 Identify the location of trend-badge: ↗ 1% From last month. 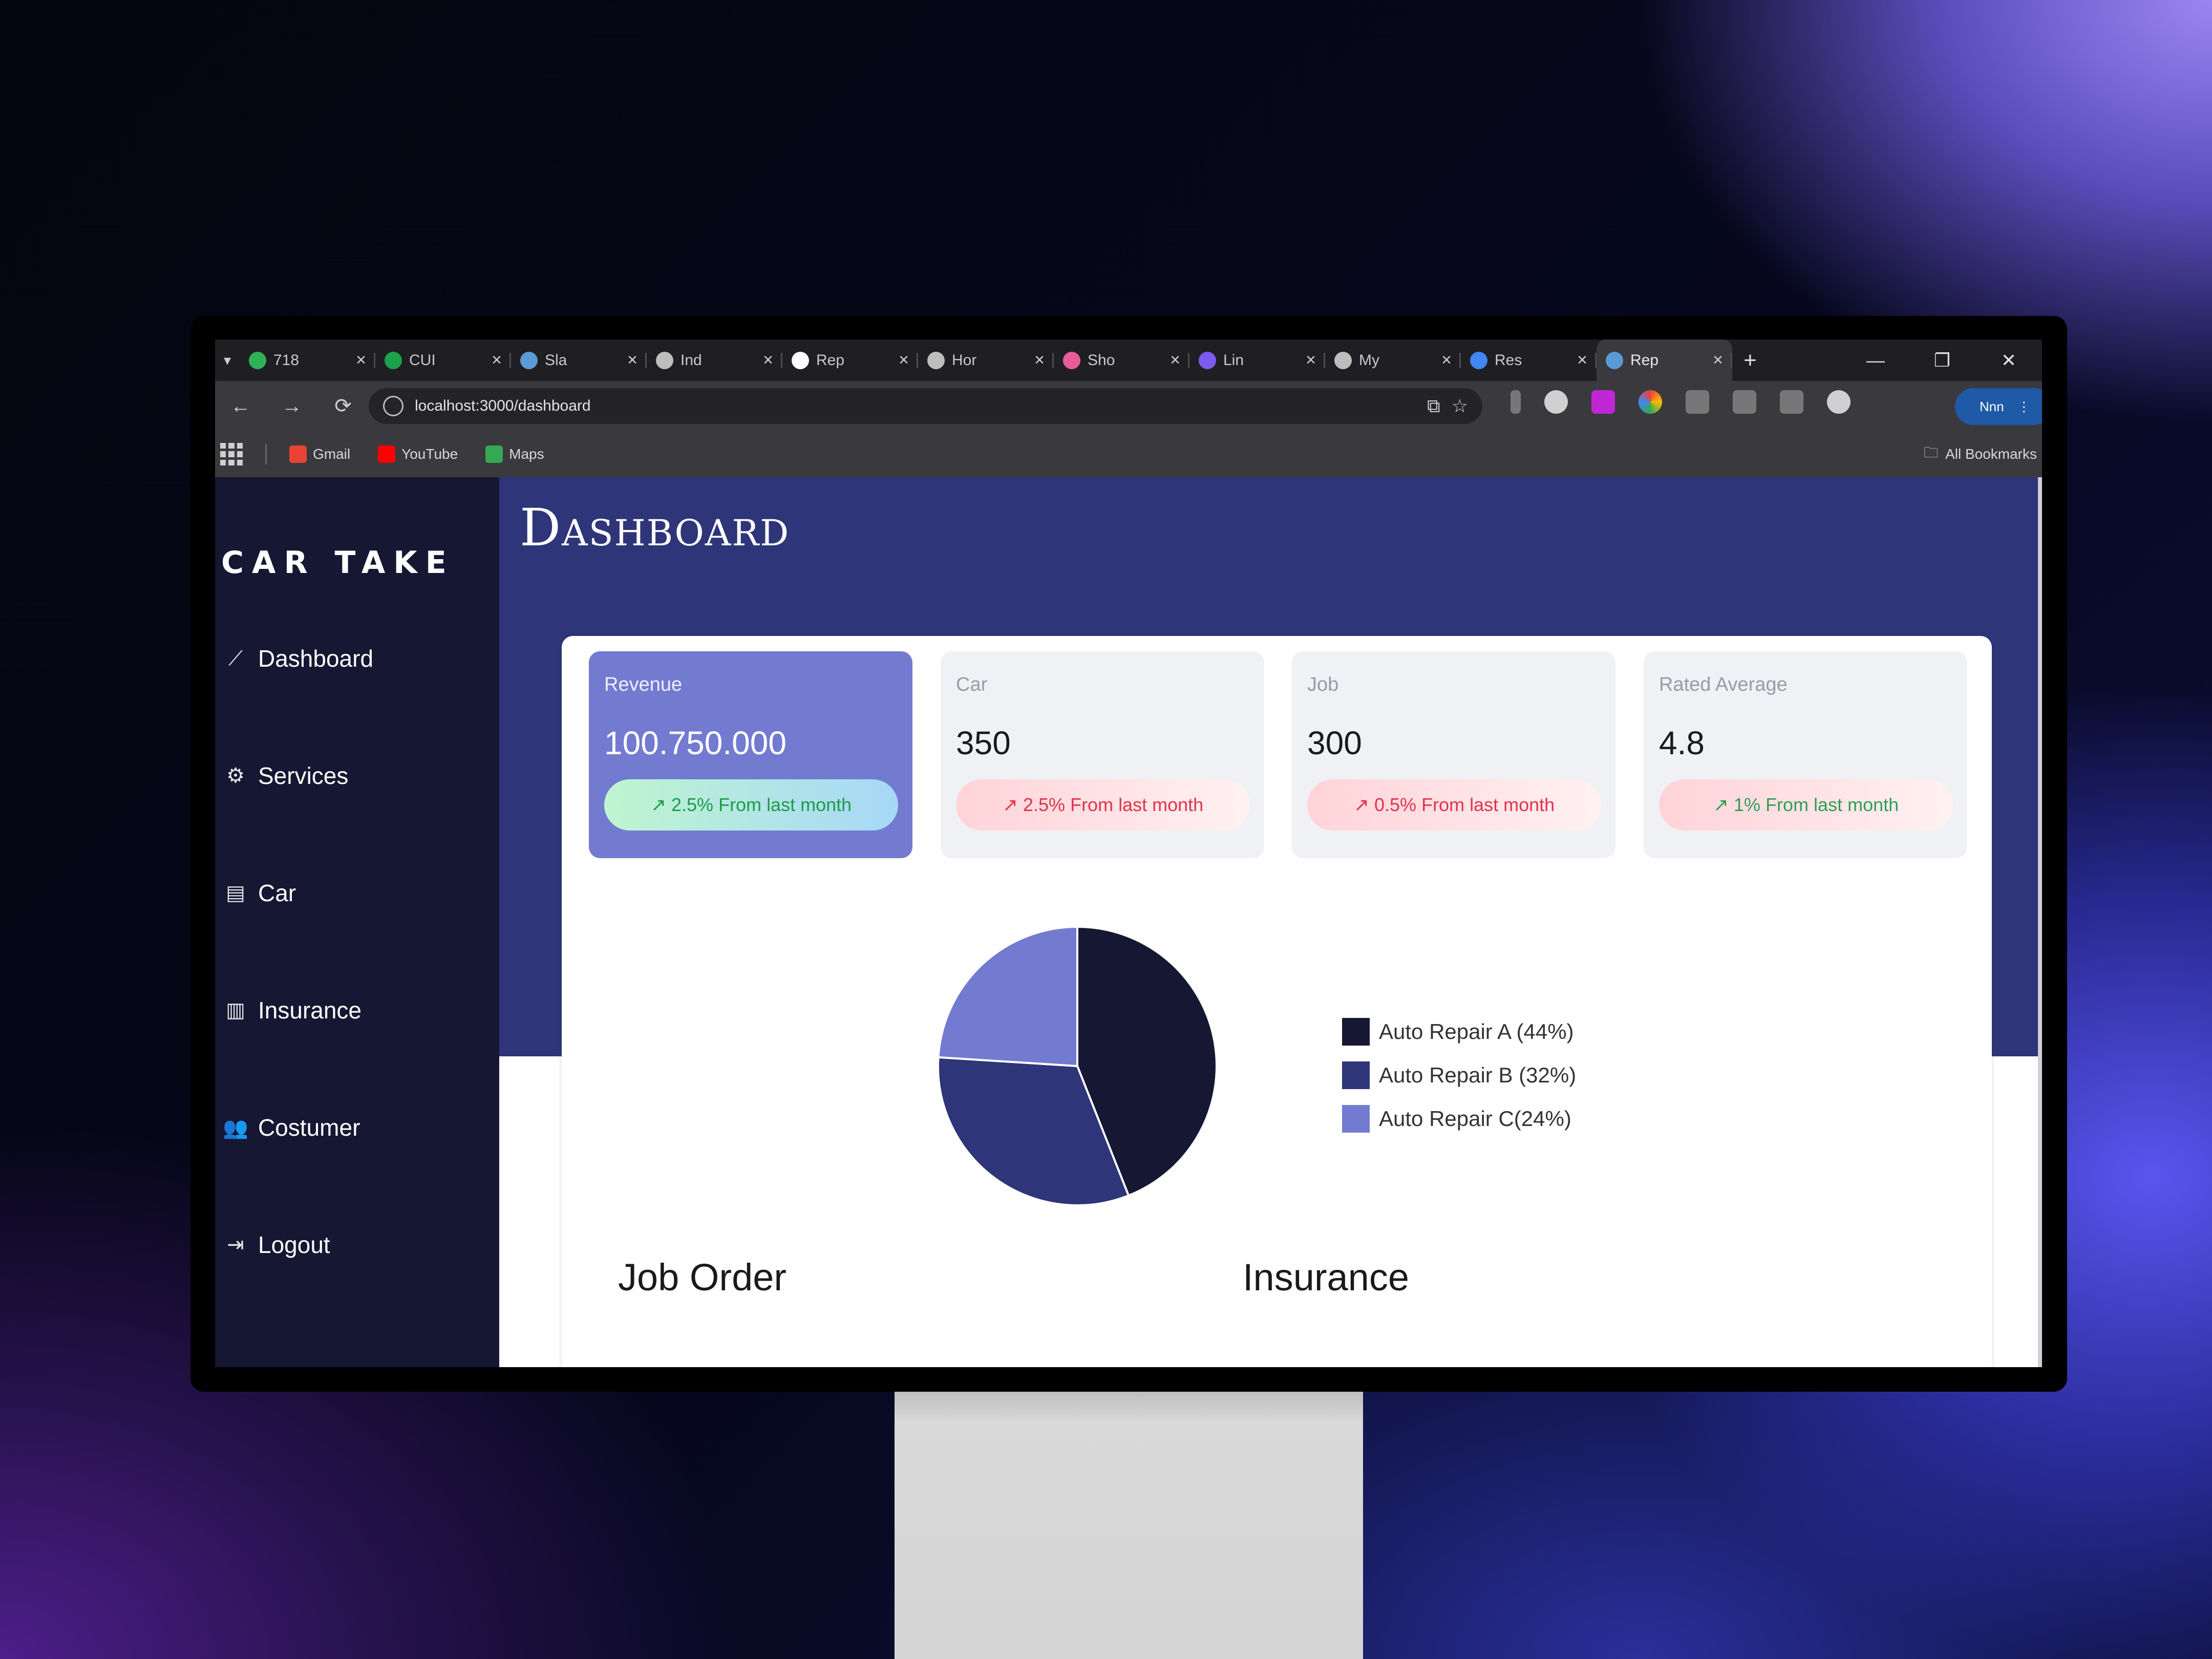
(1806, 805).